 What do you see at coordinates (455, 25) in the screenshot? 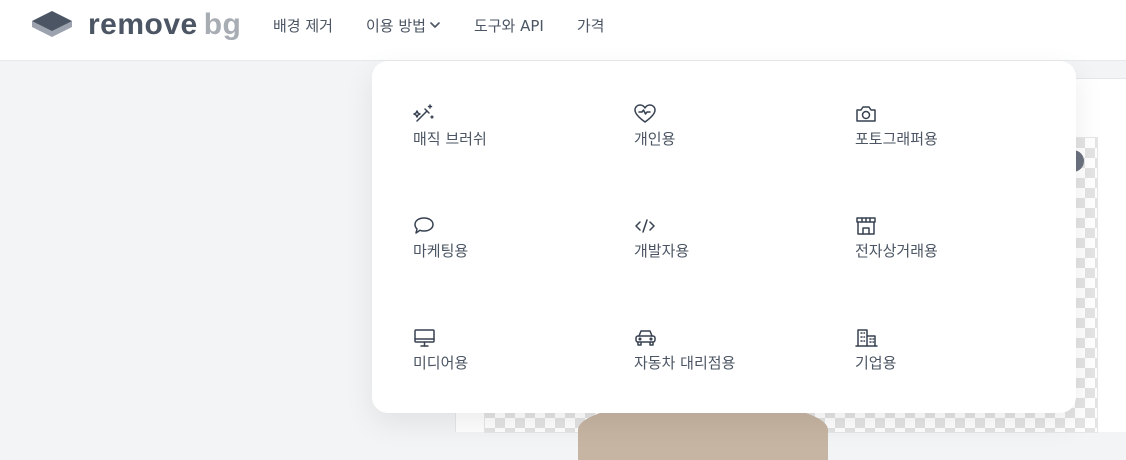
I see `main-nav: 배경 제거 이용 방법 도구와 API 가격` at bounding box center [455, 25].